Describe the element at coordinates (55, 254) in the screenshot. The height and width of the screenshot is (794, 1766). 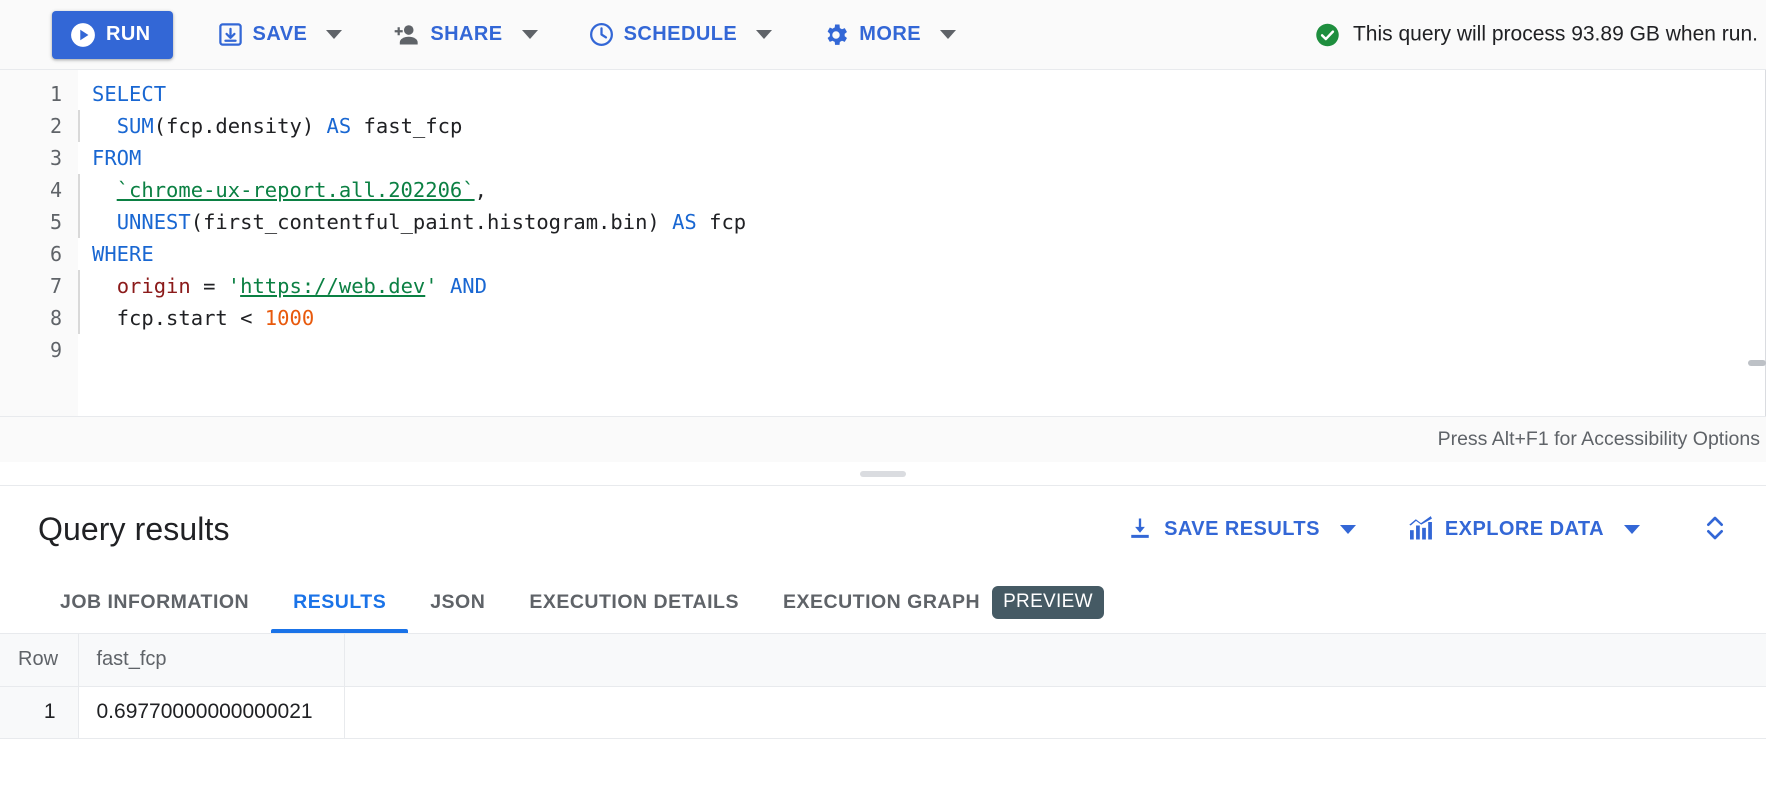
I see `line-number: 6` at that location.